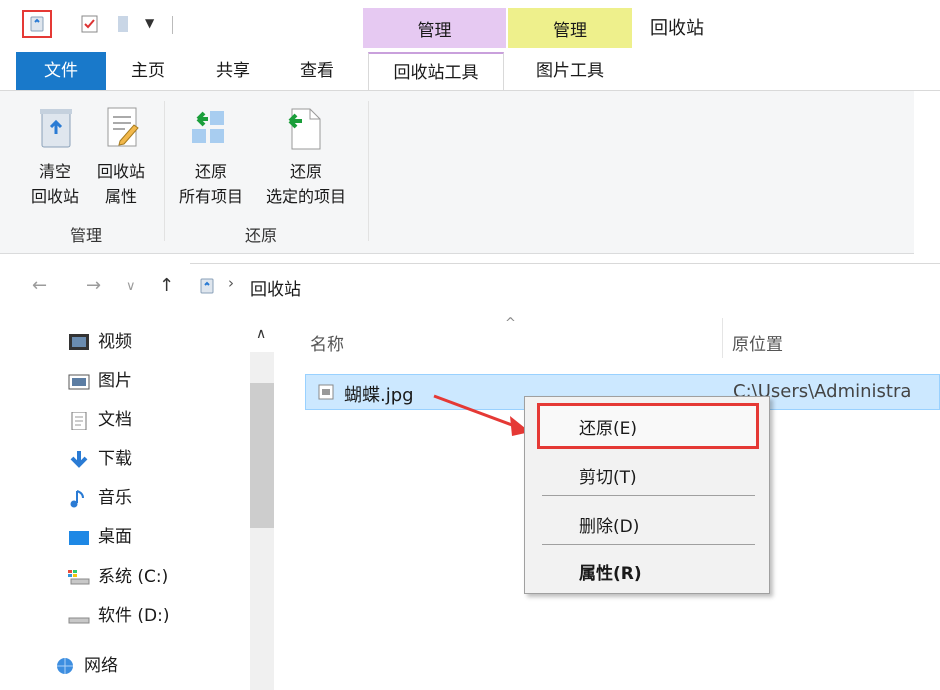 The image size is (940, 690). What do you see at coordinates (570, 28) in the screenshot?
I see `context-header-manage-picture: 管理` at bounding box center [570, 28].